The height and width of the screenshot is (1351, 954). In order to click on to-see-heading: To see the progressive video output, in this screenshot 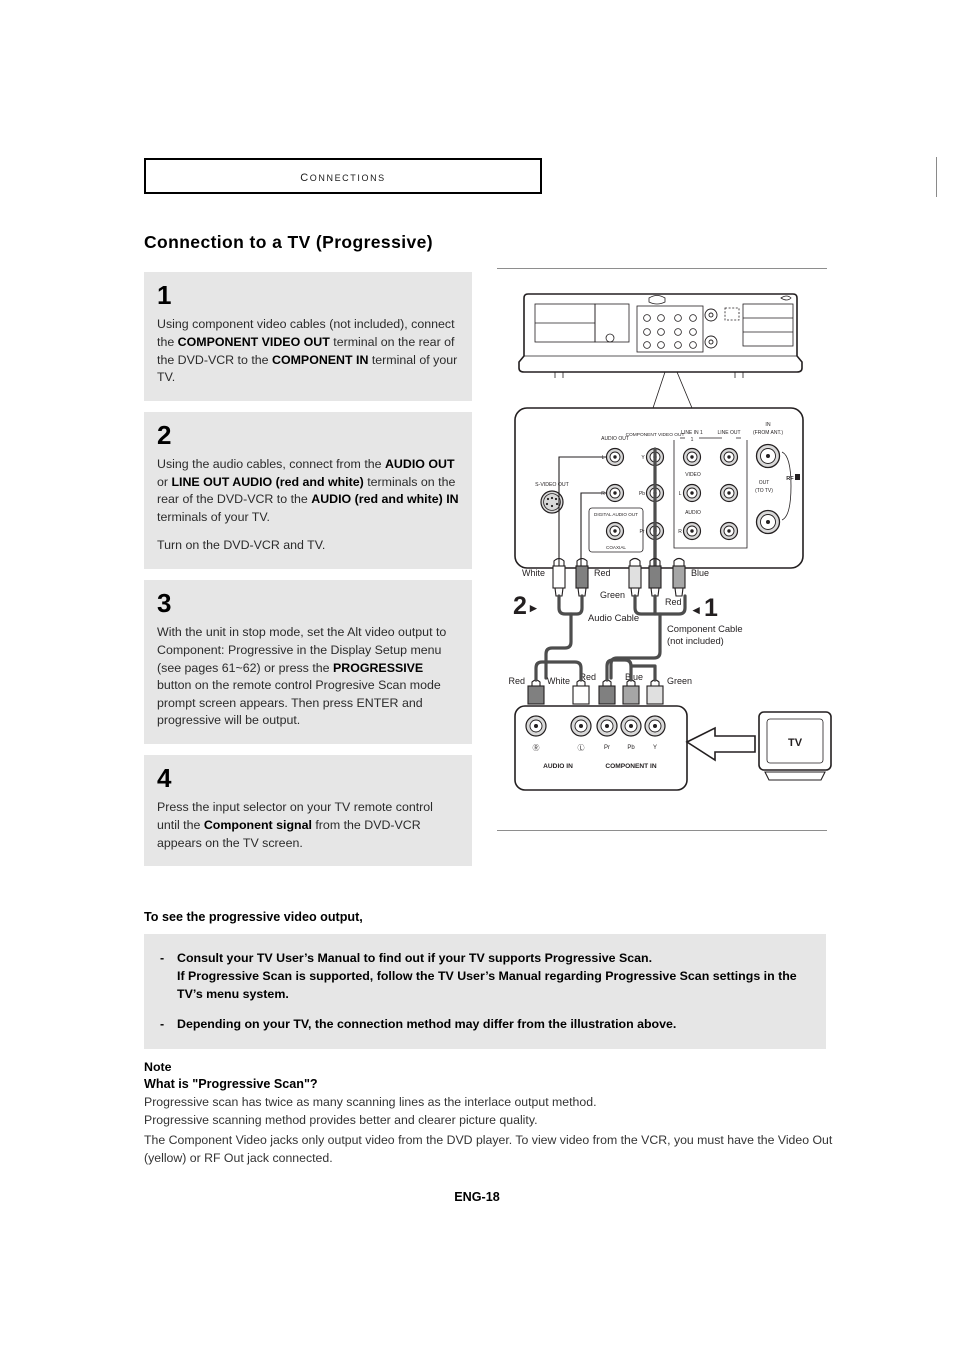, I will do `click(253, 917)`.